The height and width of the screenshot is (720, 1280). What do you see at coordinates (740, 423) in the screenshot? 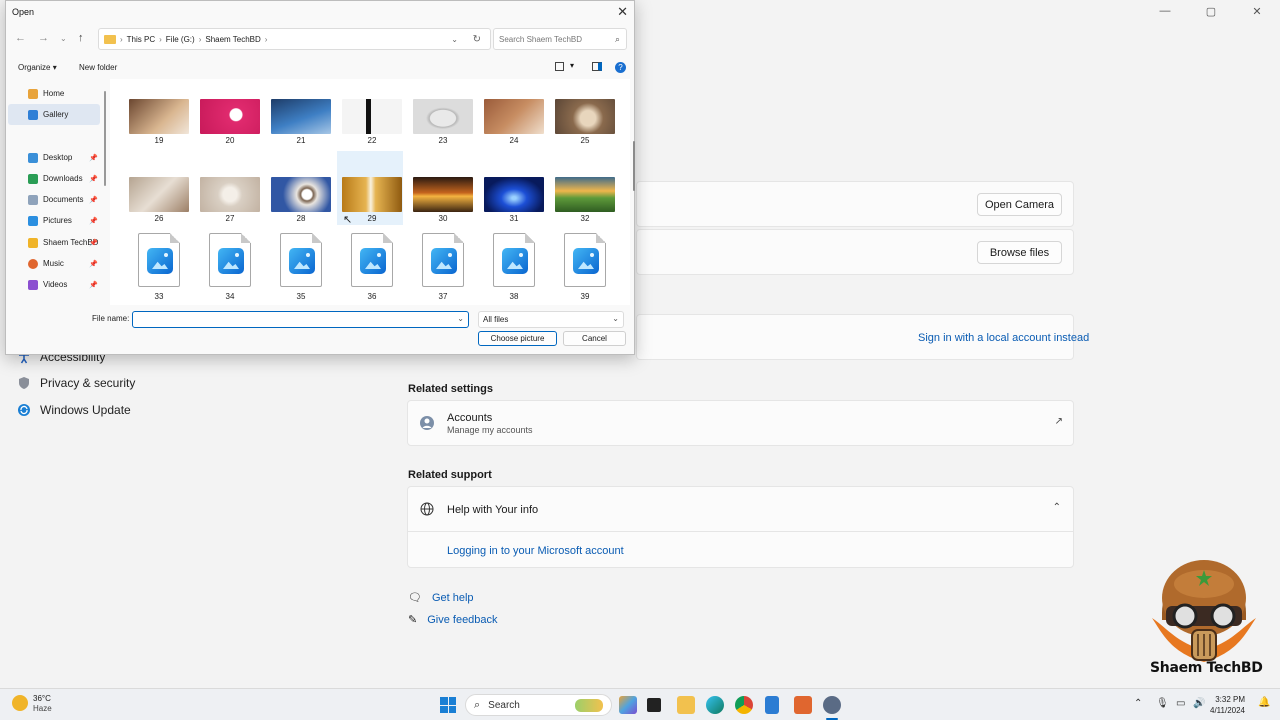
I see `accounts-card: Accounts Manage my accounts ↗` at bounding box center [740, 423].